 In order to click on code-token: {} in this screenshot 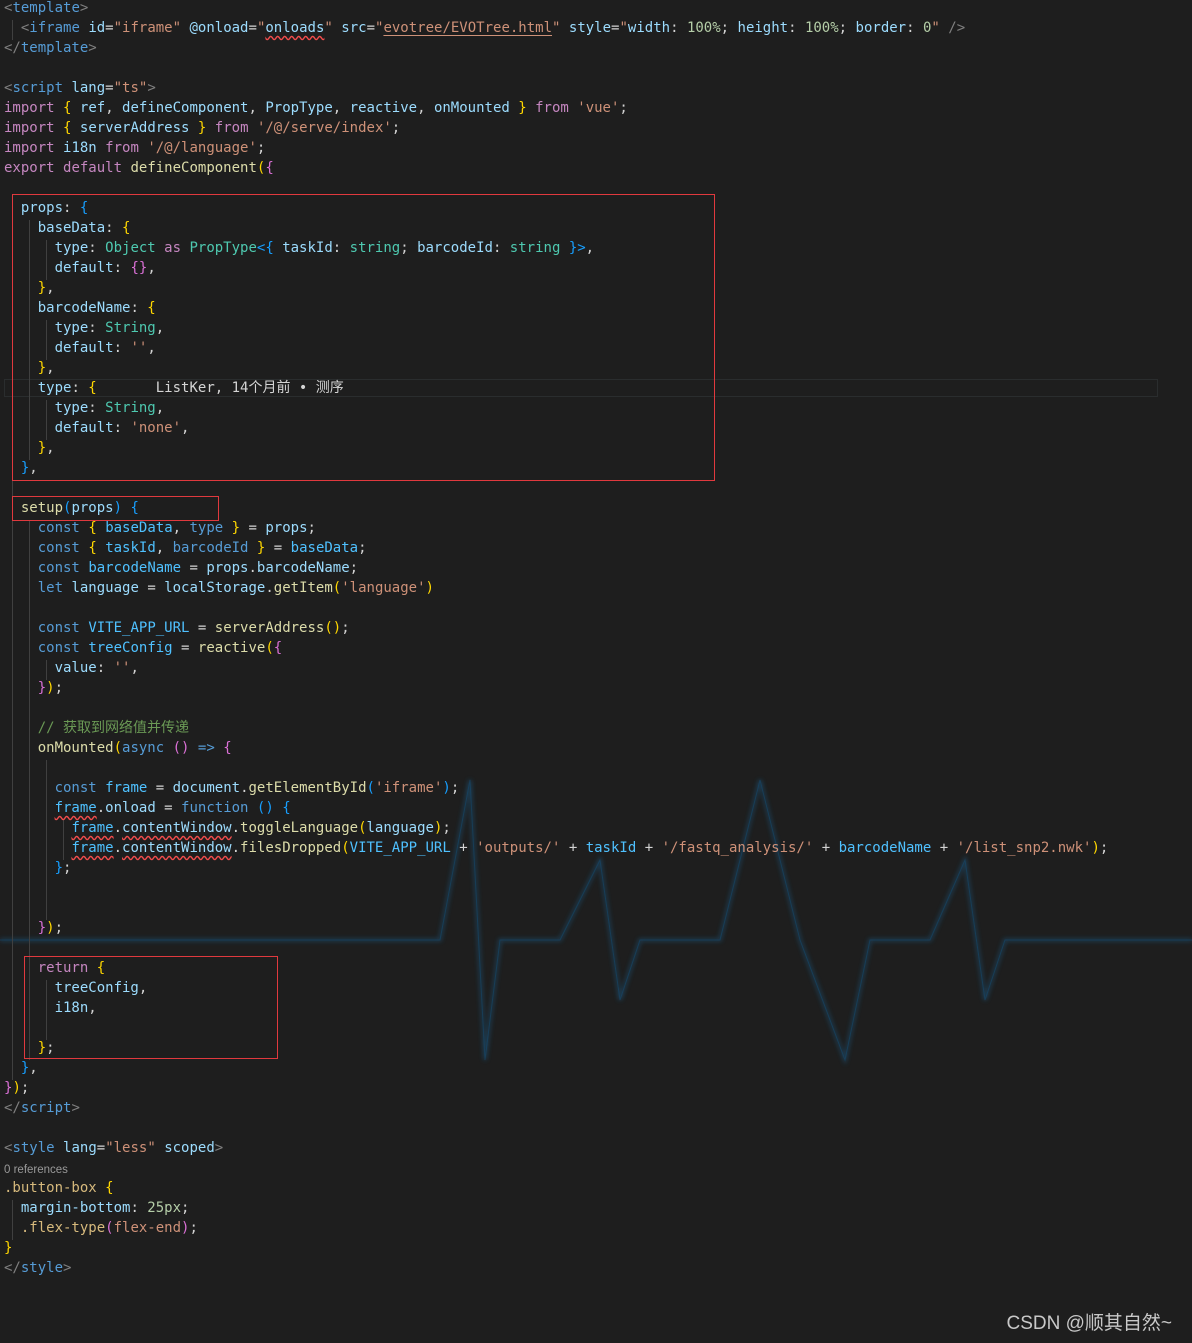, I will do `click(139, 268)`.